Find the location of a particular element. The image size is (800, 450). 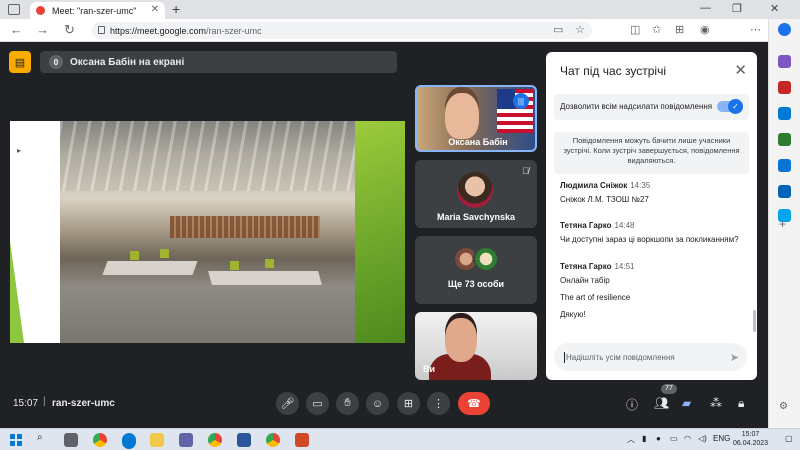

presentation-icon: ▤ is located at coordinates (20, 62).